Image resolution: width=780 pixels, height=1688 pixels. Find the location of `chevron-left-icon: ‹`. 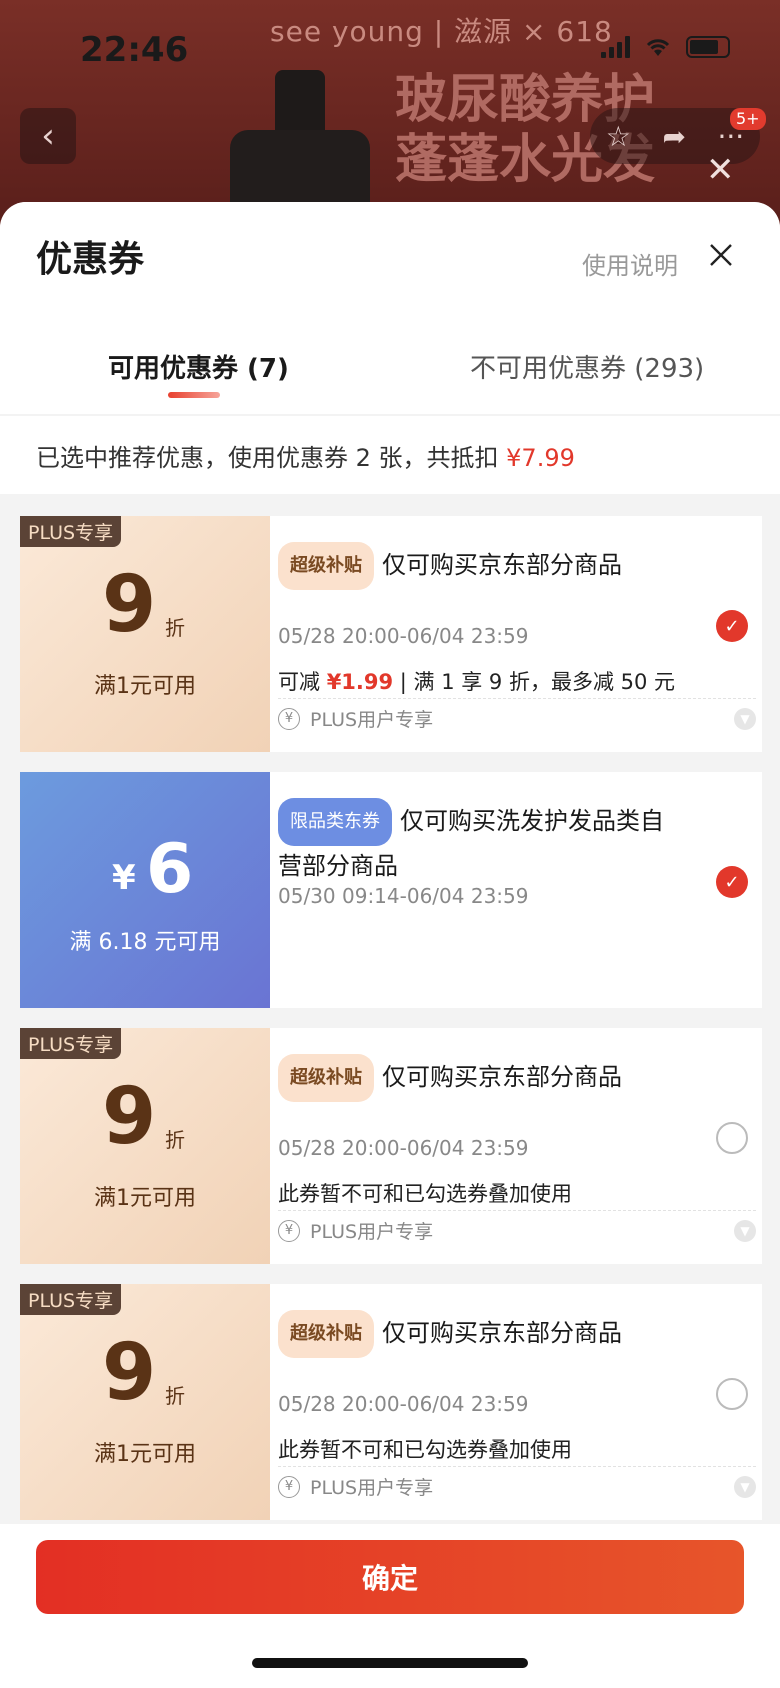

chevron-left-icon: ‹ is located at coordinates (48, 136).